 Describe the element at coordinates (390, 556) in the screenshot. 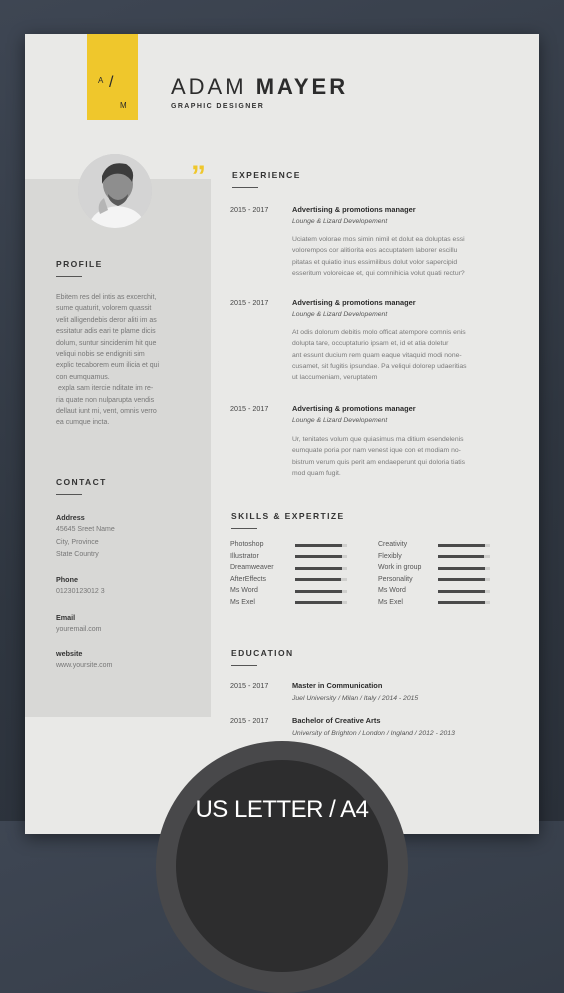

I see `skill-label: Flexibly` at that location.